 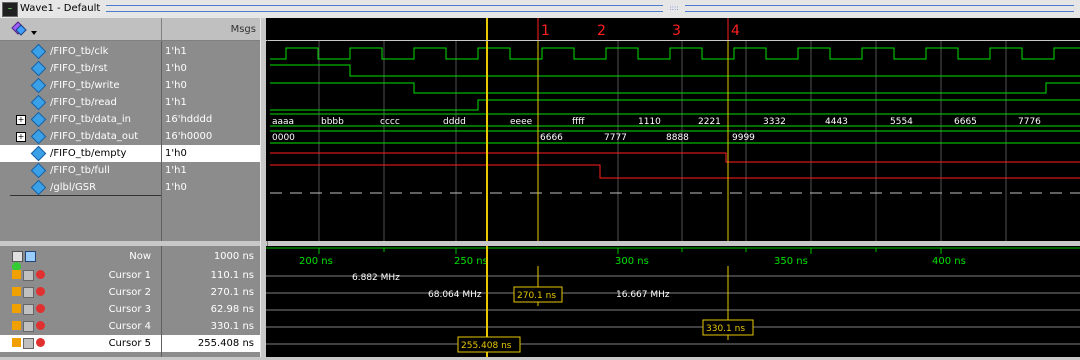 I want to click on data-in-value: 5554, so click(x=901, y=122).